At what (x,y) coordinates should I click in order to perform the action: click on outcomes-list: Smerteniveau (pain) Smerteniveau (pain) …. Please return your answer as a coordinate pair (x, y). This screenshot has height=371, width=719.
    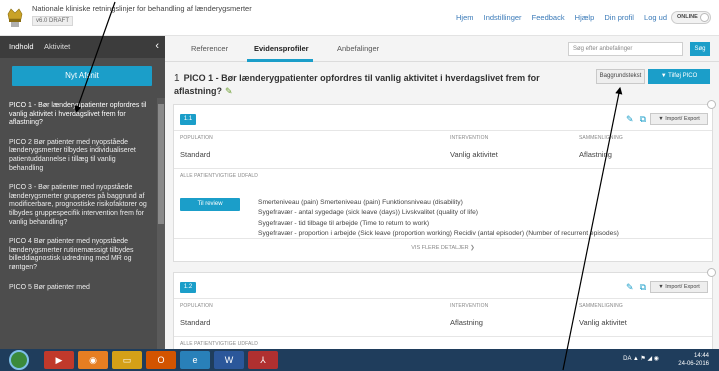
    Looking at the image, I should click on (483, 219).